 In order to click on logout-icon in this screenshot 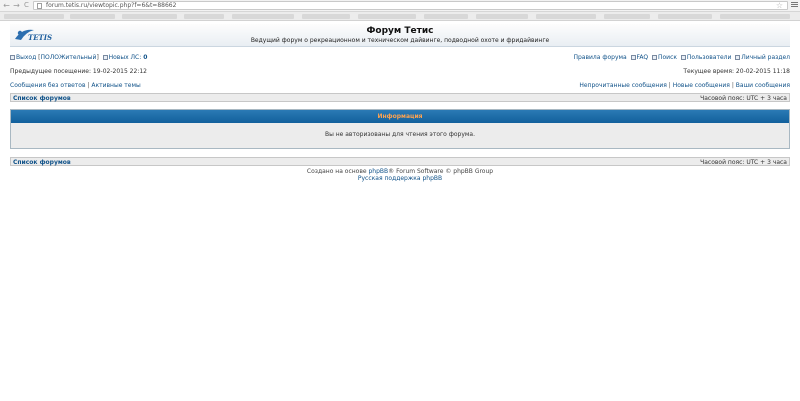, I will do `click(12, 57)`.